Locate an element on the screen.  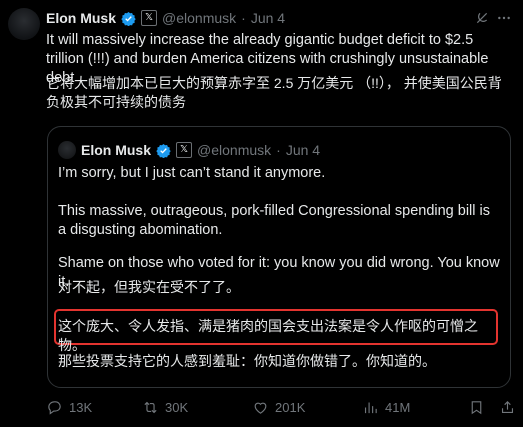
views-icon is located at coordinates (370, 408).